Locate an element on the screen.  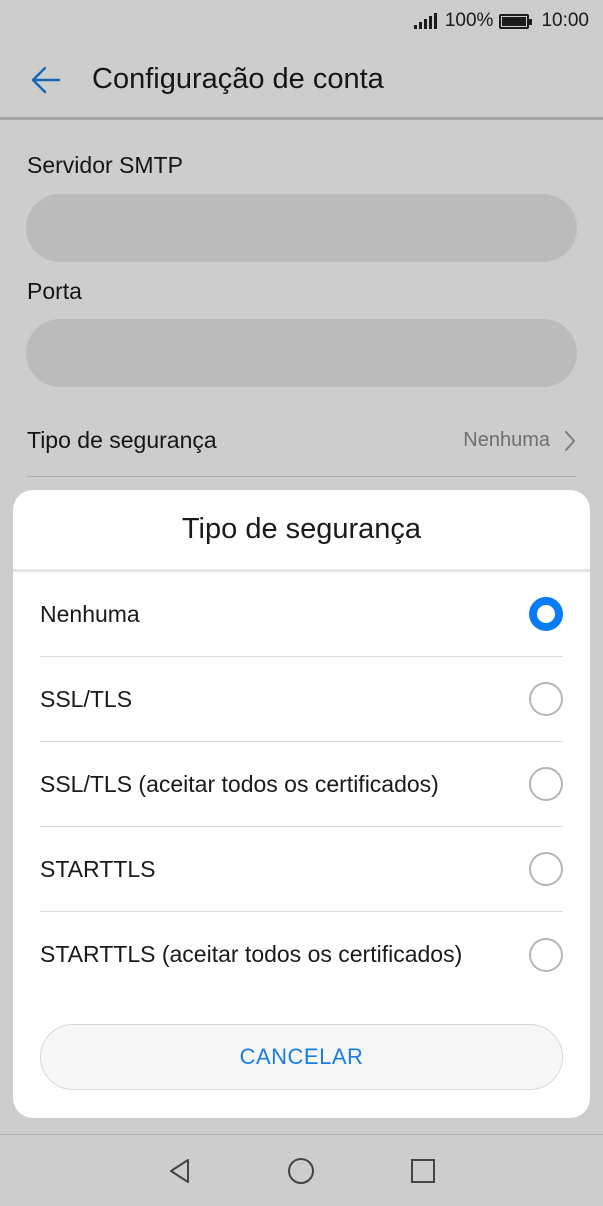
dialog-title: Tipo de segurança is located at coordinates (301, 531).